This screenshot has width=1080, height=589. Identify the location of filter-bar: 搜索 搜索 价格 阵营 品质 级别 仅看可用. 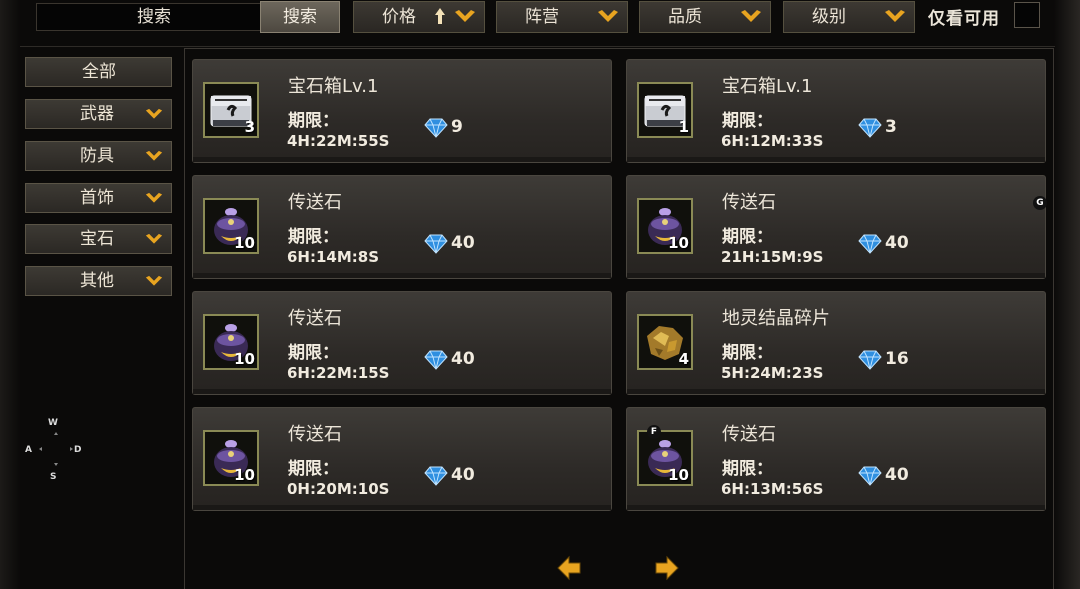
(540, 18).